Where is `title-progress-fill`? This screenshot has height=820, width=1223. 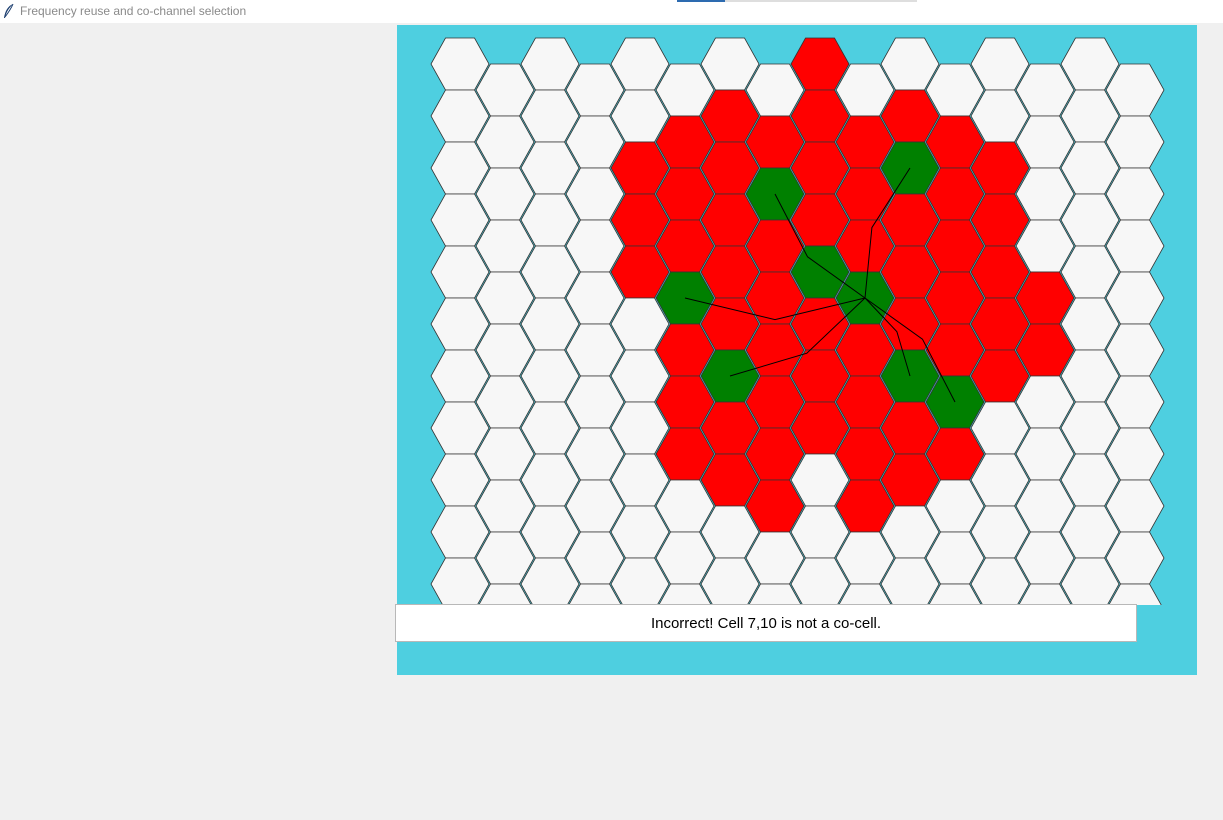
title-progress-fill is located at coordinates (701, 1).